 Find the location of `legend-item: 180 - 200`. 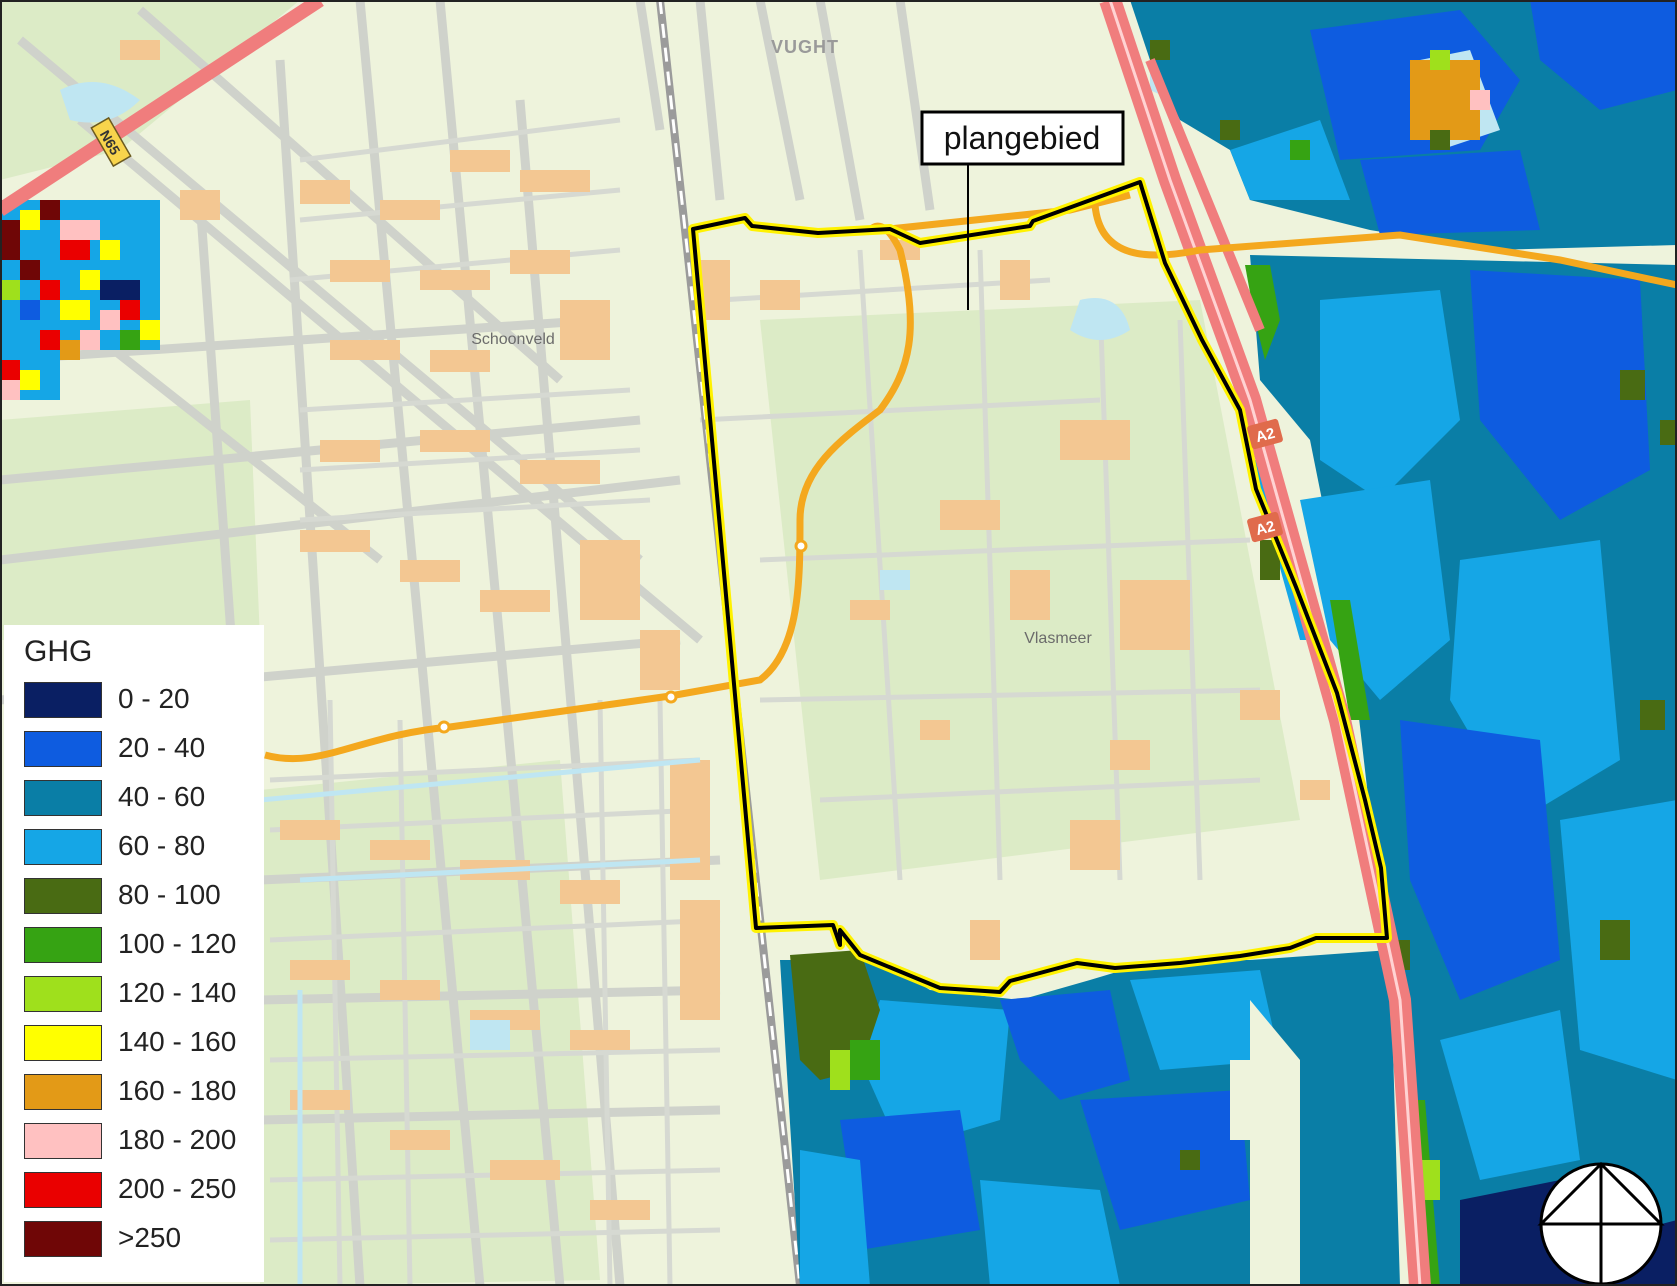

legend-item: 180 - 200 is located at coordinates (139, 1142).